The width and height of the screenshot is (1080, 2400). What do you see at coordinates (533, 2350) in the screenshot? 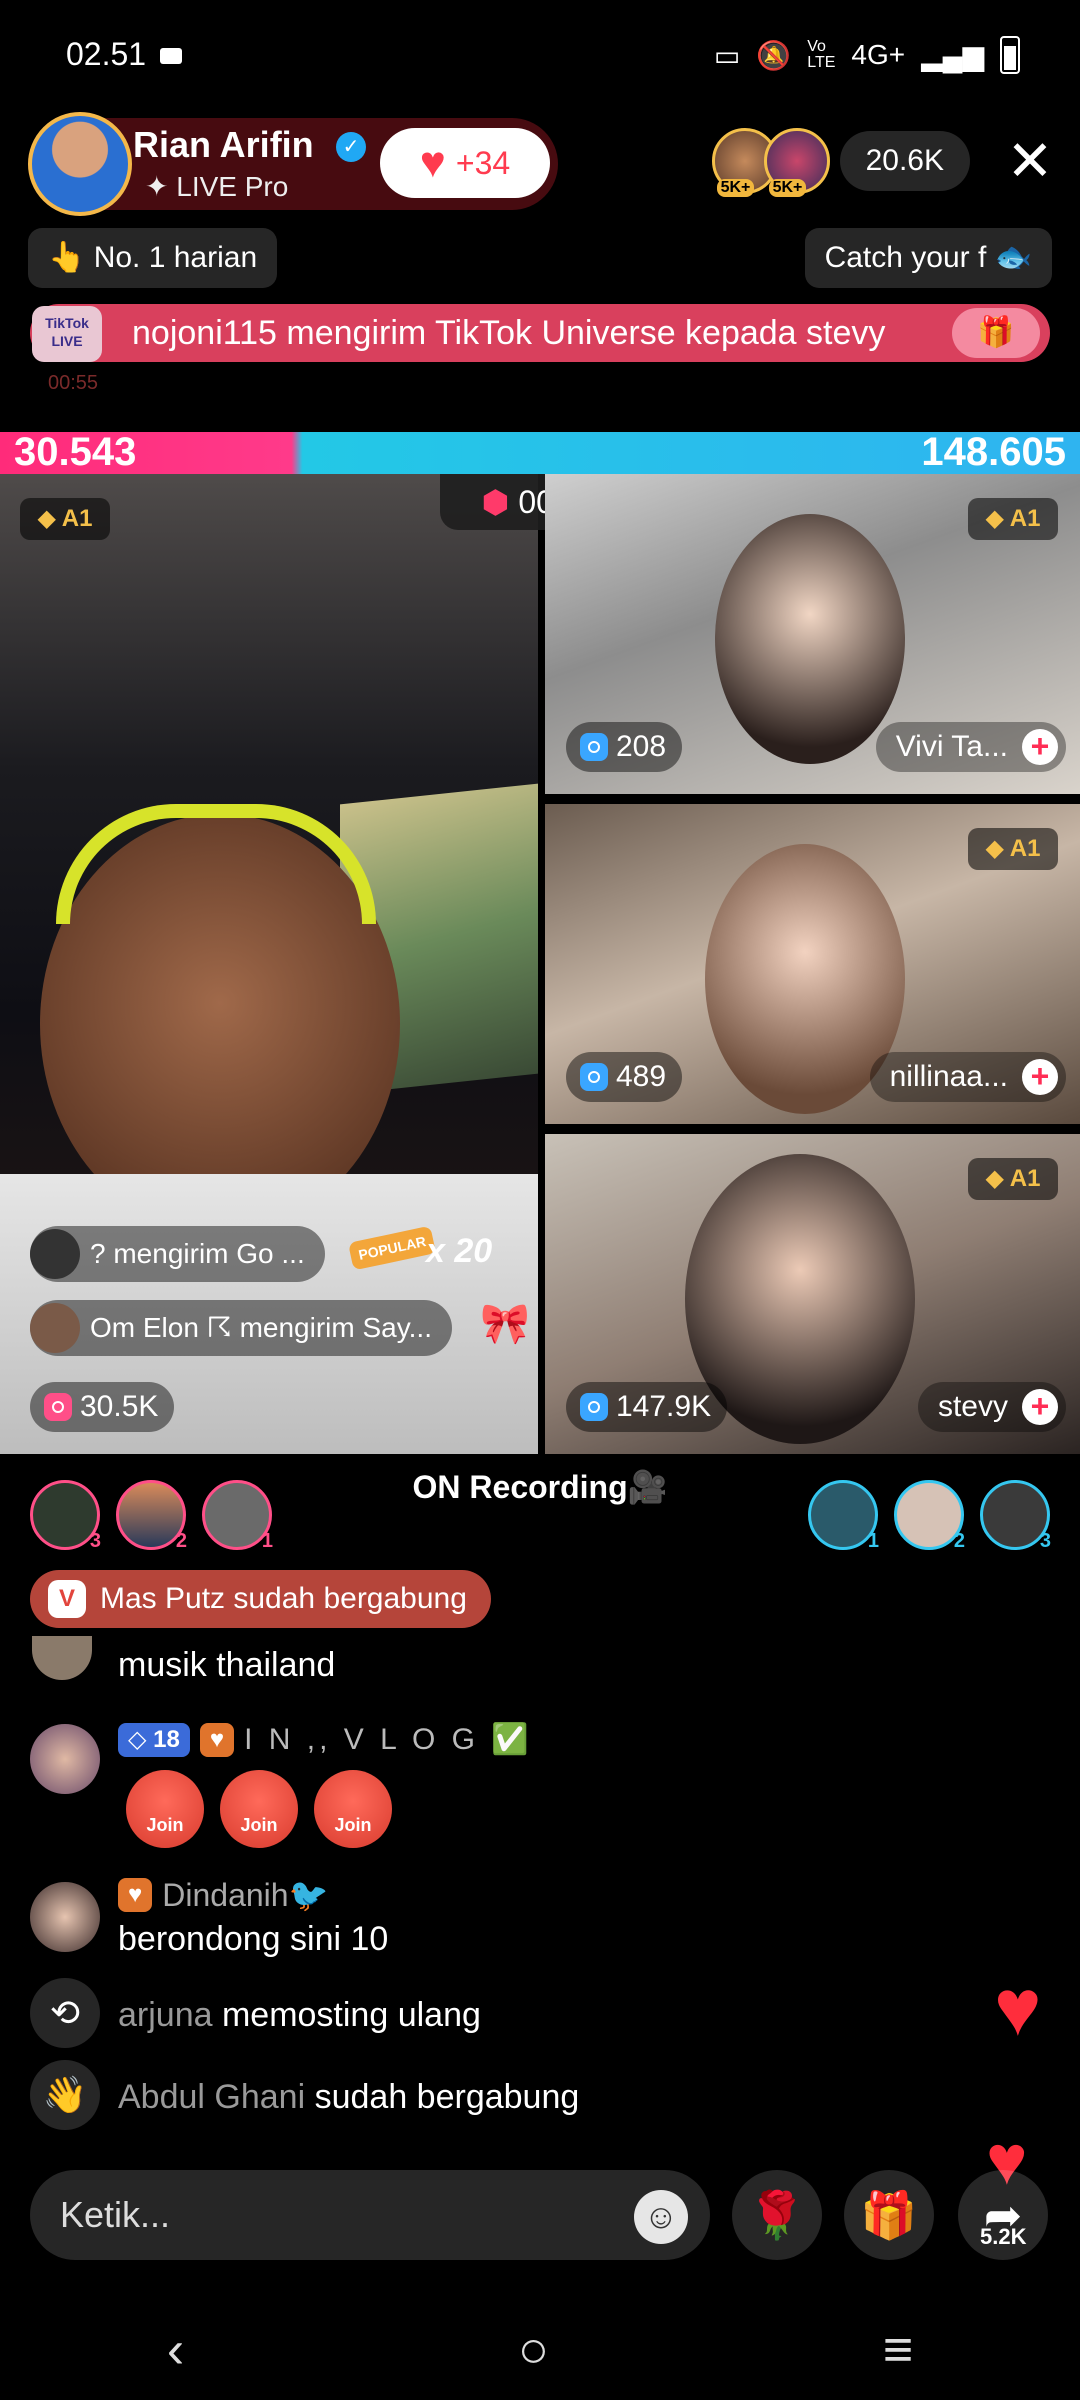
I see `home-icon: ○` at bounding box center [533, 2350].